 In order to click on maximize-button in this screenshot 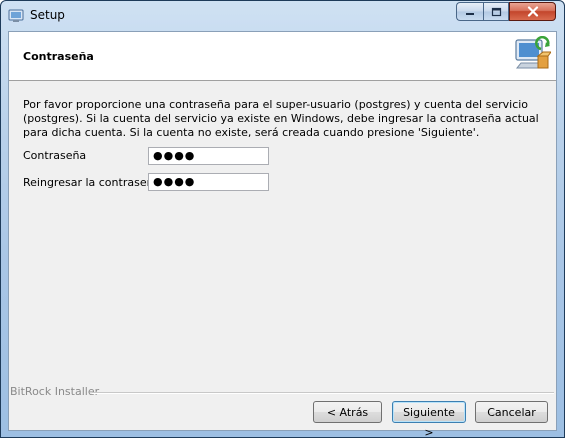, I will do `click(496, 11)`.